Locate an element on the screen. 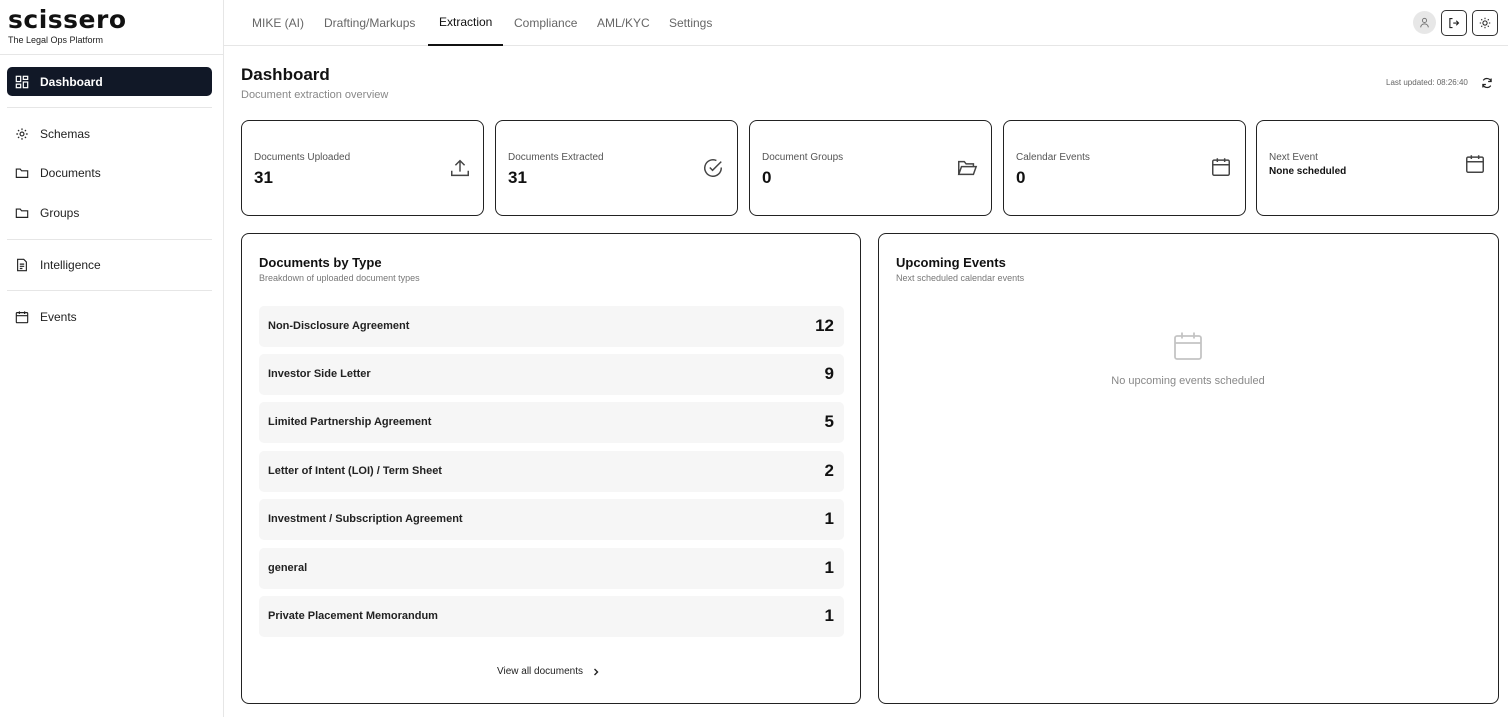 This screenshot has width=1508, height=717. sidebar-item-label: Events is located at coordinates (58, 316).